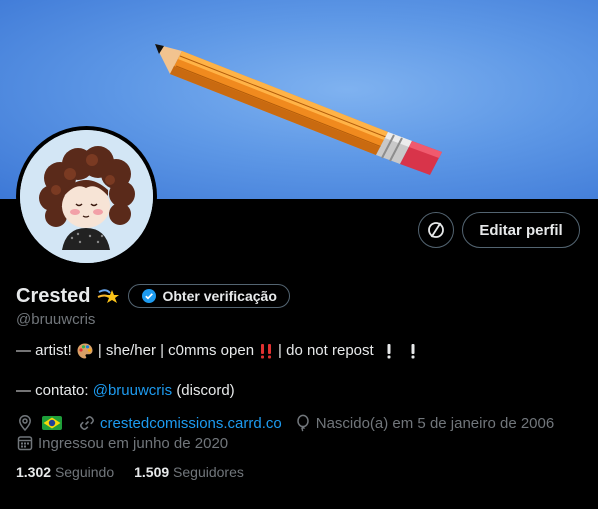 This screenshot has height=509, width=598. Describe the element at coordinates (84, 472) in the screenshot. I see `following-label: Seguindo` at that location.